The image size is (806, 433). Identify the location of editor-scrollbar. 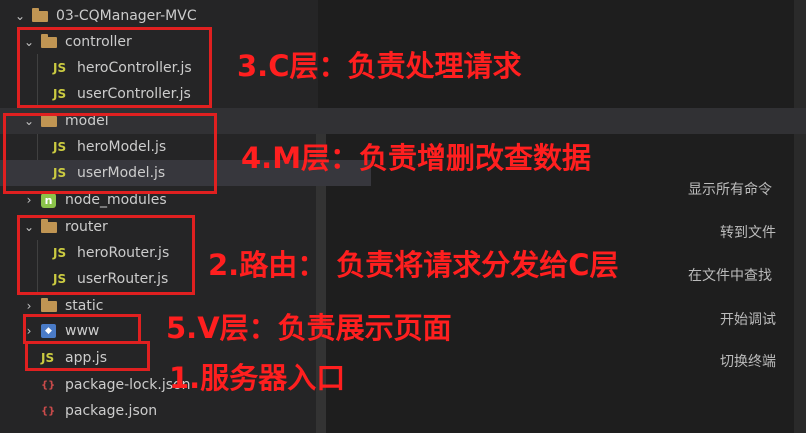
(800, 216).